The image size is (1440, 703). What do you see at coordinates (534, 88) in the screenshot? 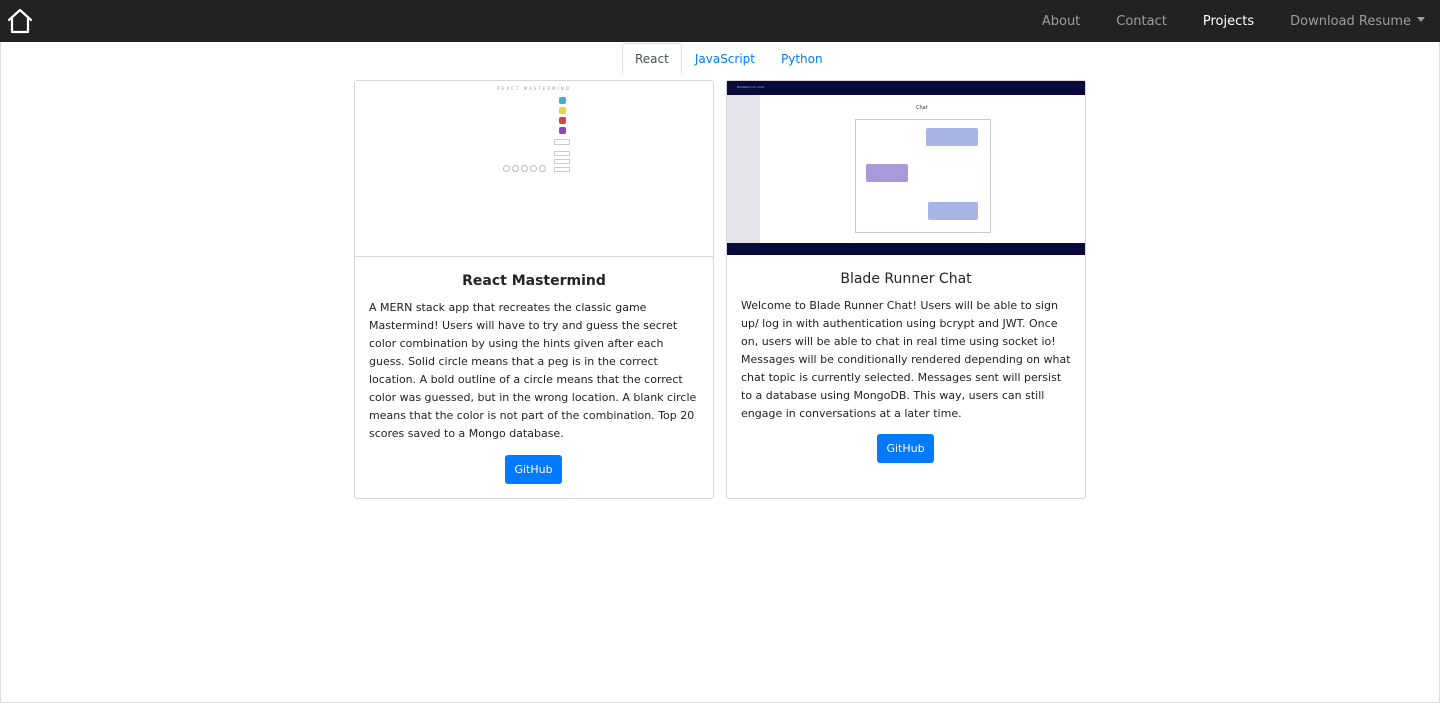
I see `mastermind-thumb-title: REACT MASTERMIND` at bounding box center [534, 88].